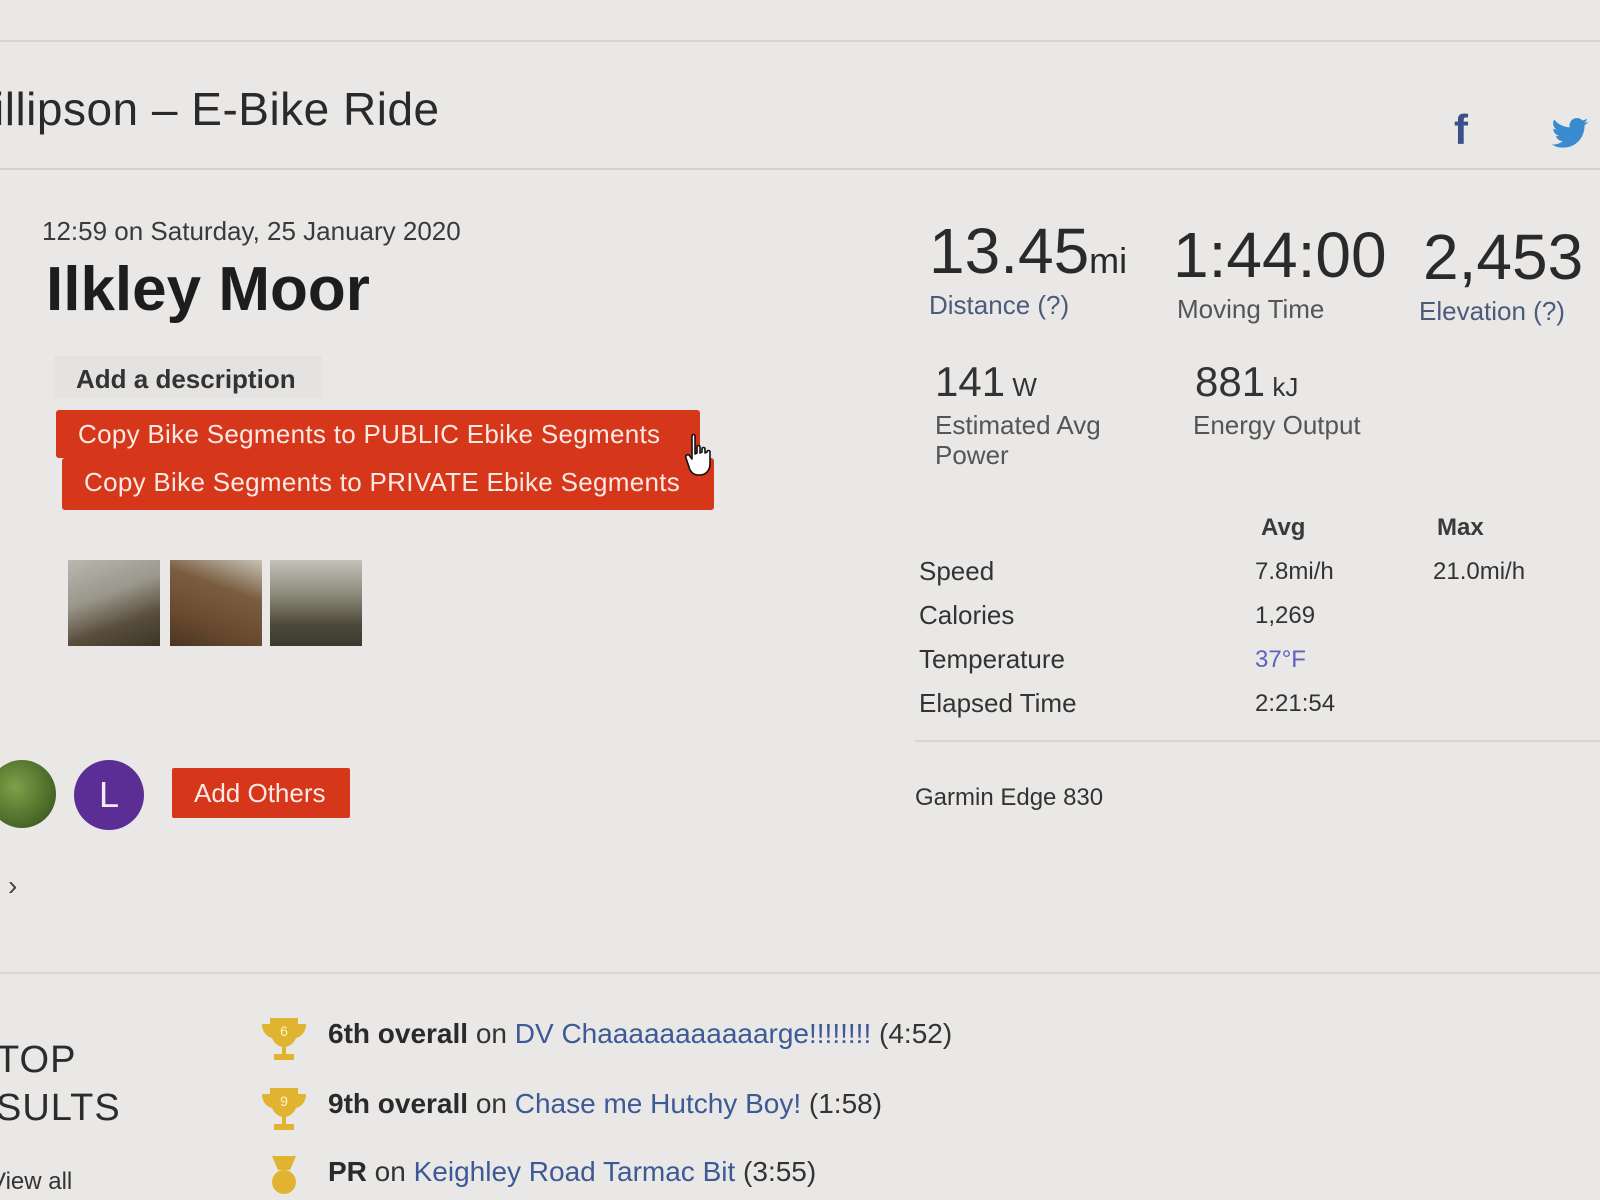 The image size is (1600, 1200). Describe the element at coordinates (800, 41) in the screenshot. I see `top-divider` at that location.